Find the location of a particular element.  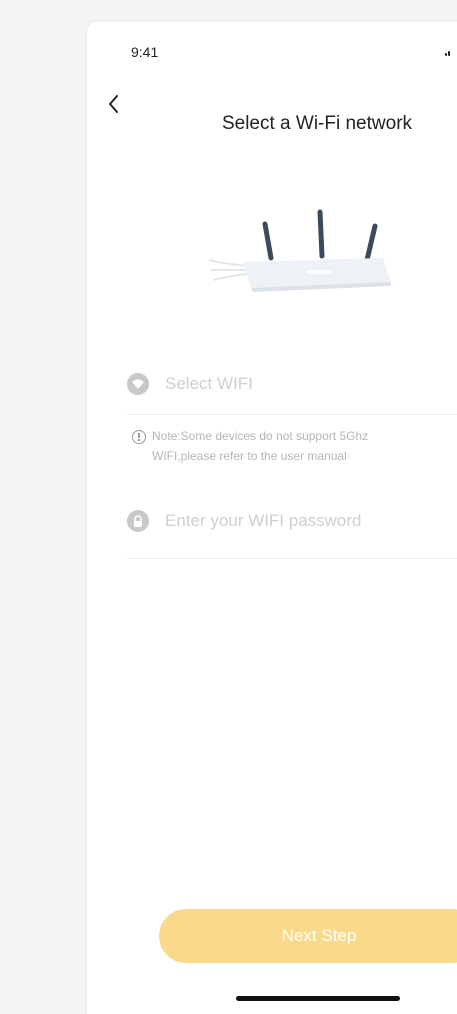

page-title: Select a Wi-Fi network is located at coordinates (317, 123).